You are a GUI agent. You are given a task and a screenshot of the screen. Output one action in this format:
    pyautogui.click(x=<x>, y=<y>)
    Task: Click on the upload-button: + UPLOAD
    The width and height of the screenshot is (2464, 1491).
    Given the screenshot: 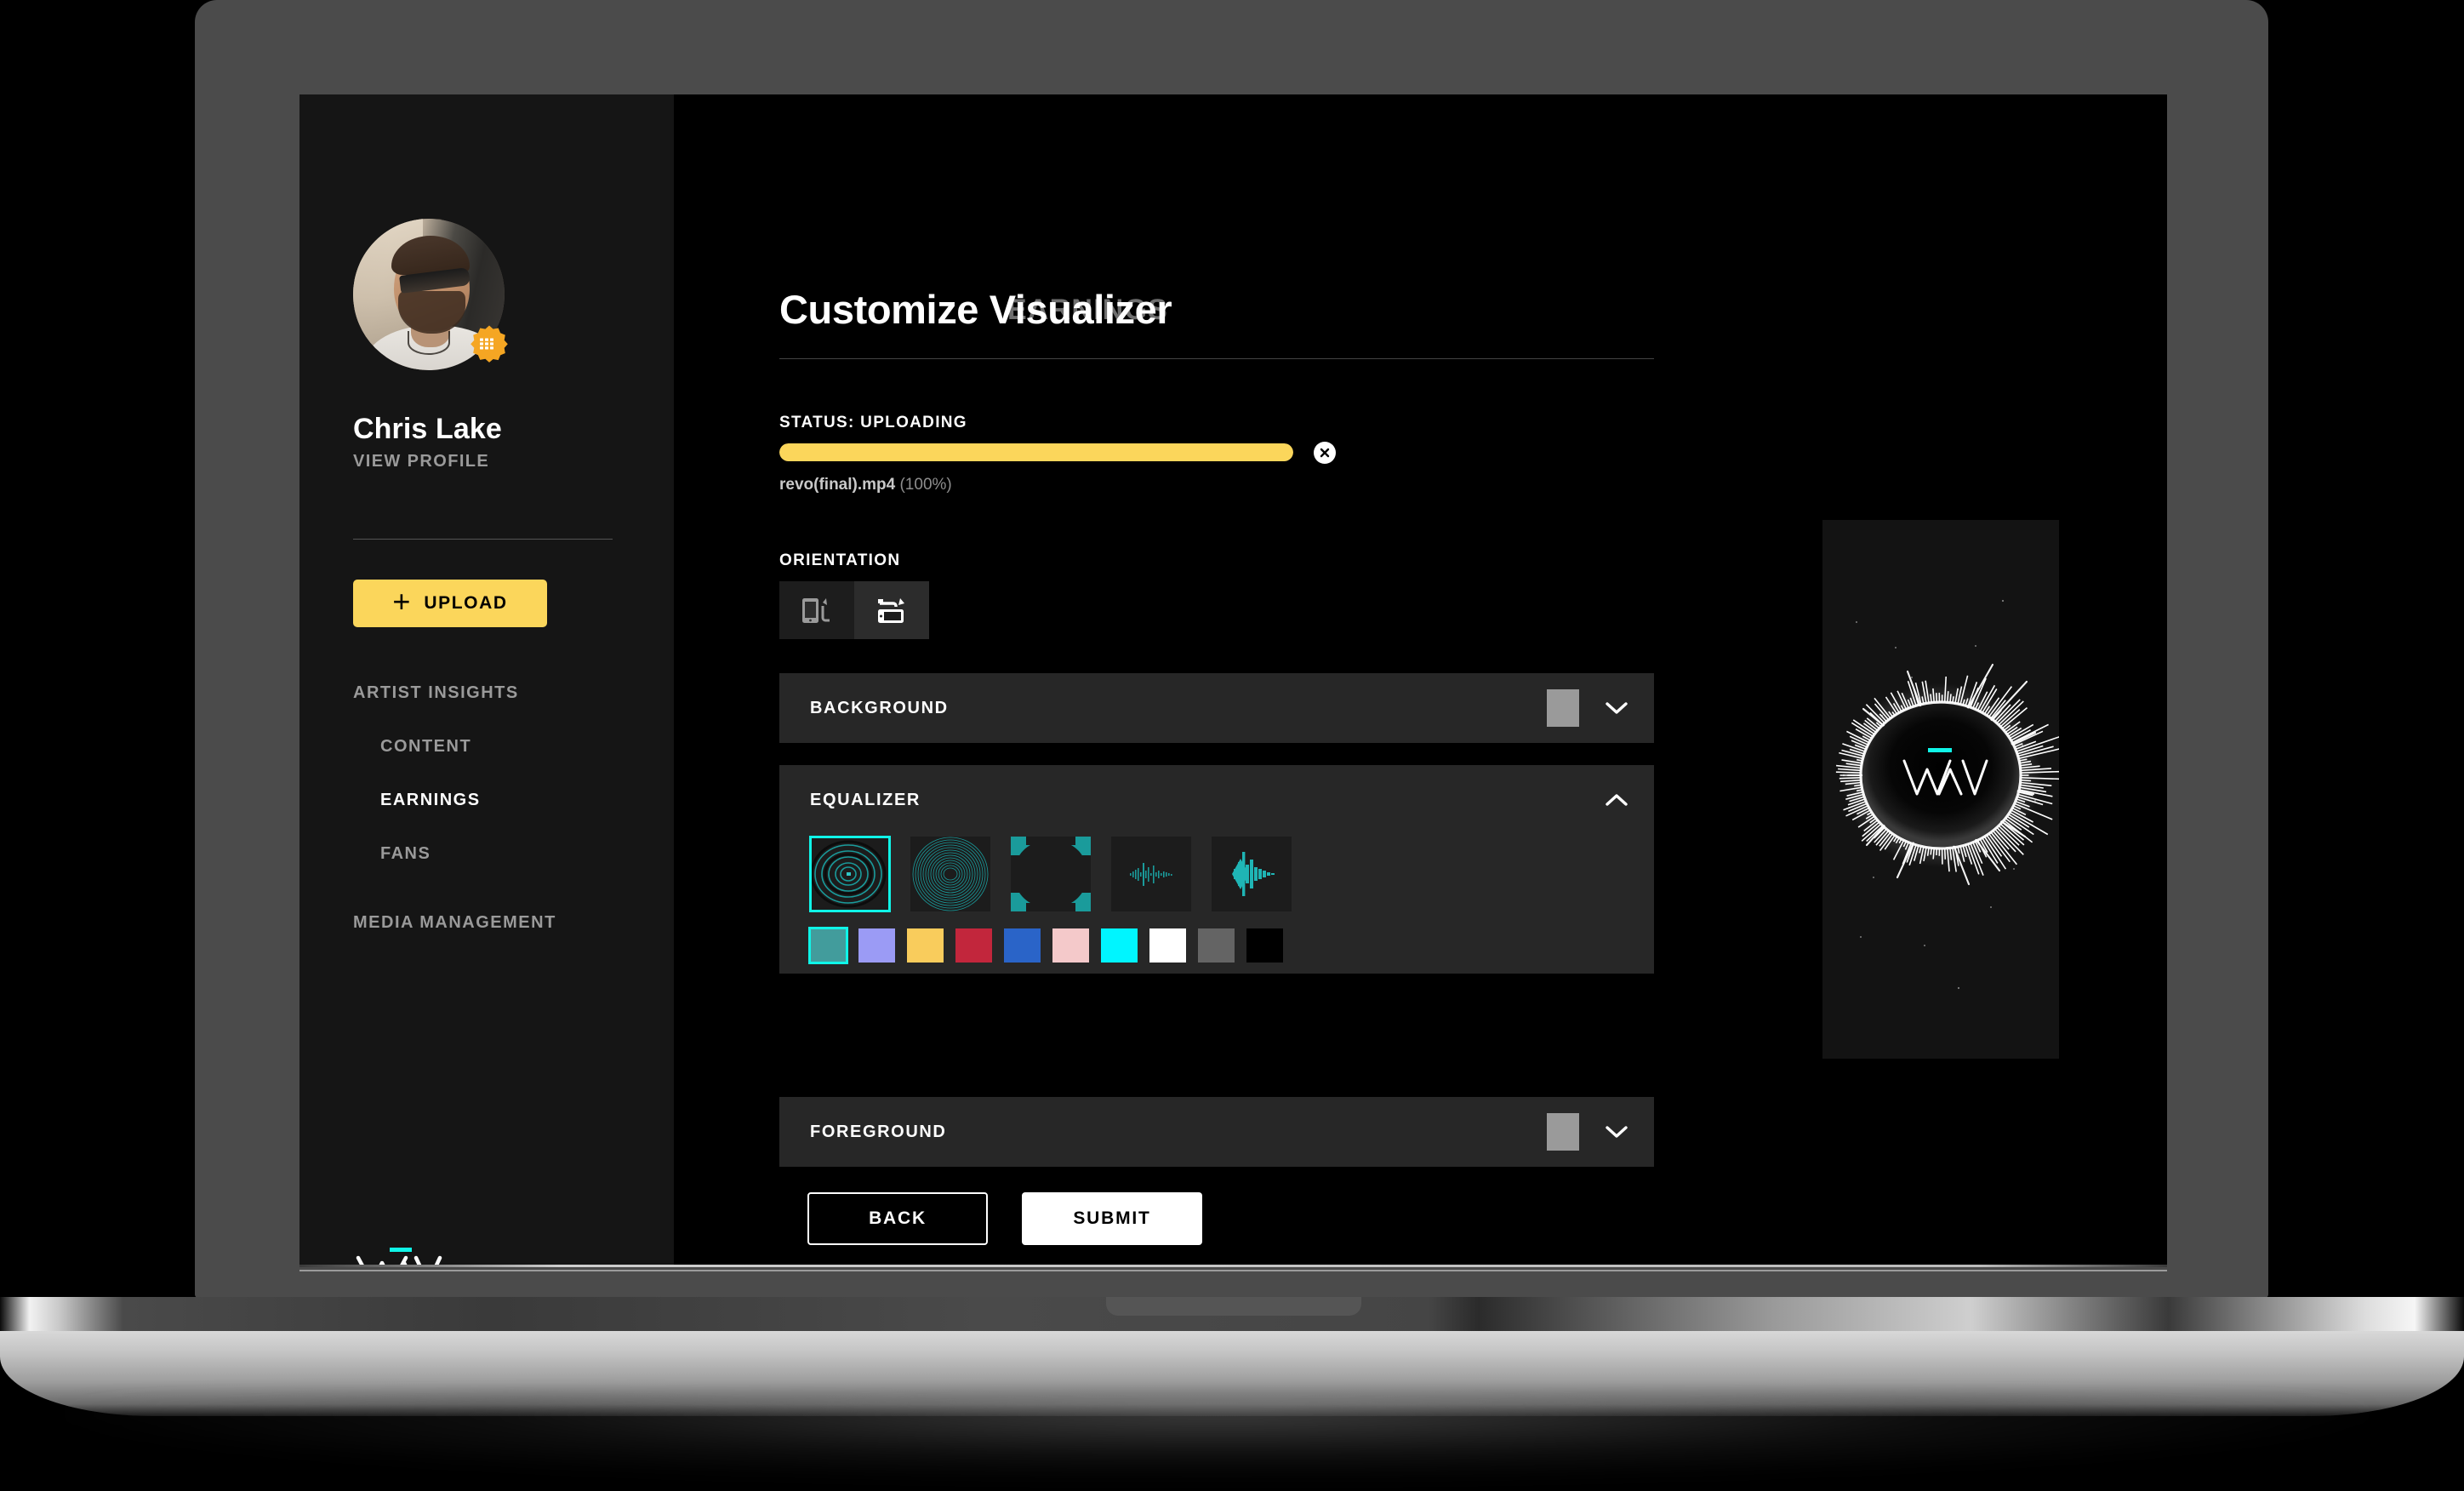 What is the action you would take?
    pyautogui.click(x=450, y=603)
    